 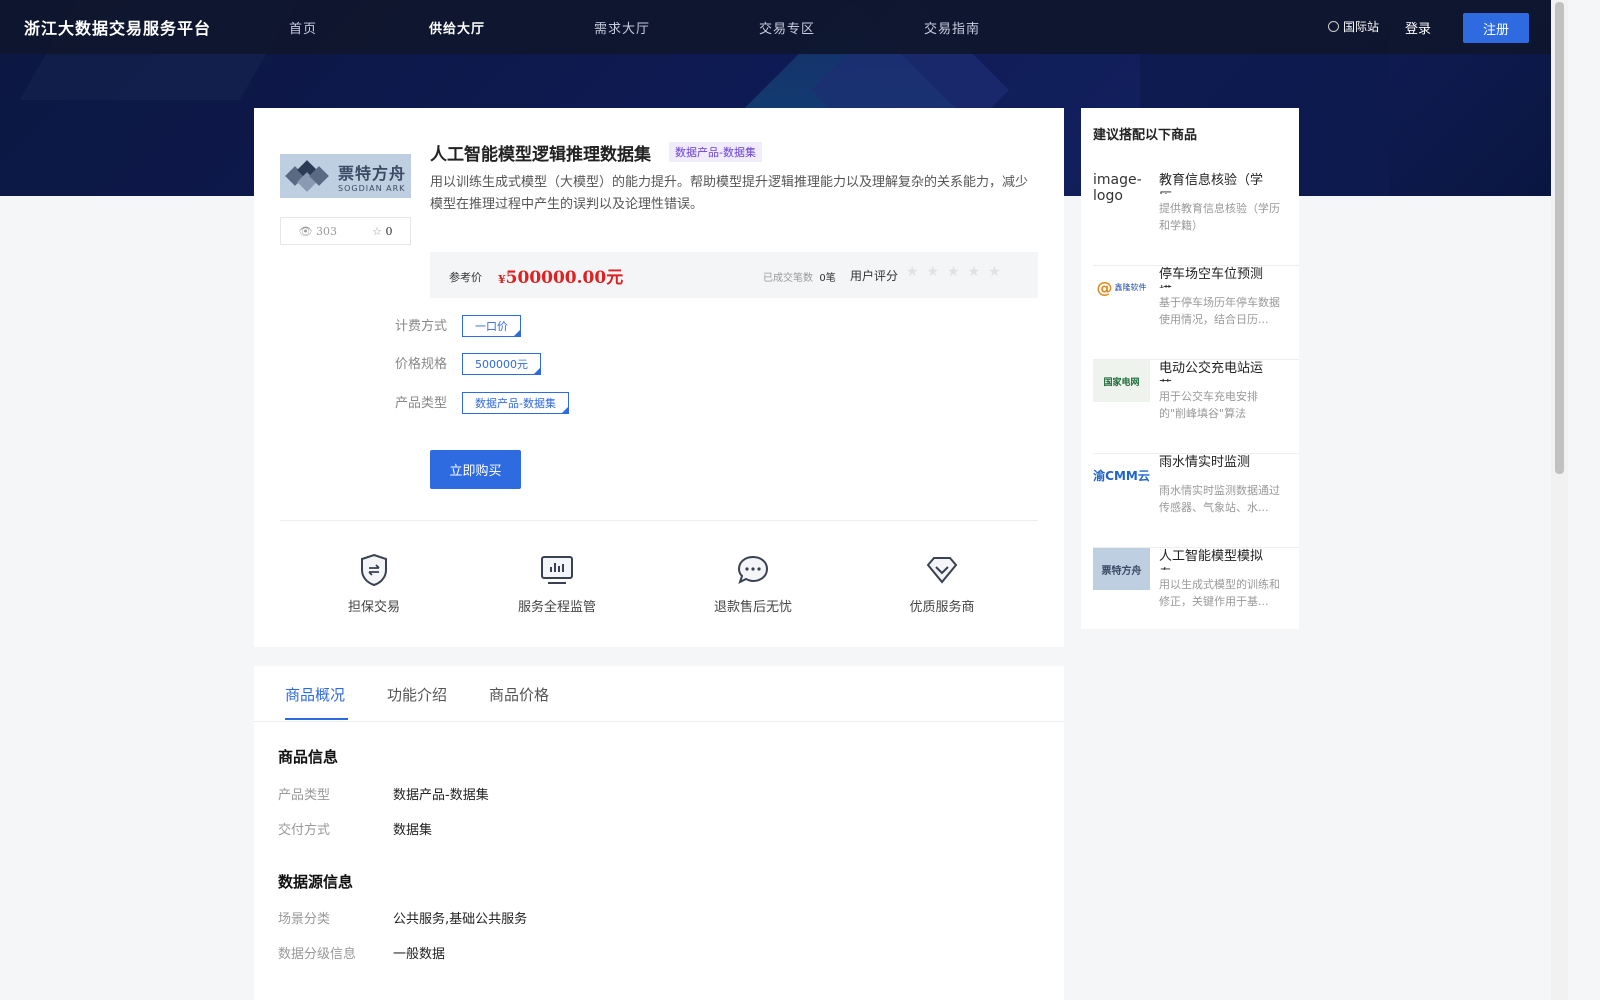 What do you see at coordinates (1121, 475) in the screenshot?
I see `recommend-thumb: 渝CMM云` at bounding box center [1121, 475].